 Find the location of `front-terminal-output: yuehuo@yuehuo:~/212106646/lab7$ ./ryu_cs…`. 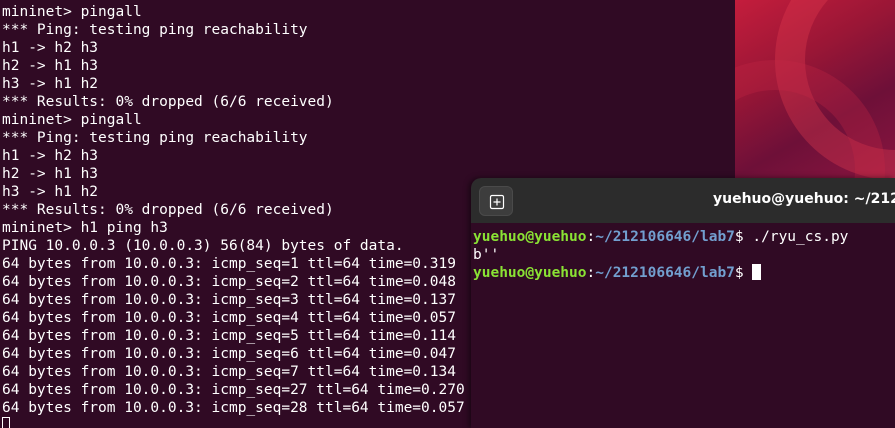

front-terminal-output: yuehuo@yuehuo:~/212106646/lab7$ ./ryu_cs… is located at coordinates (660, 255).